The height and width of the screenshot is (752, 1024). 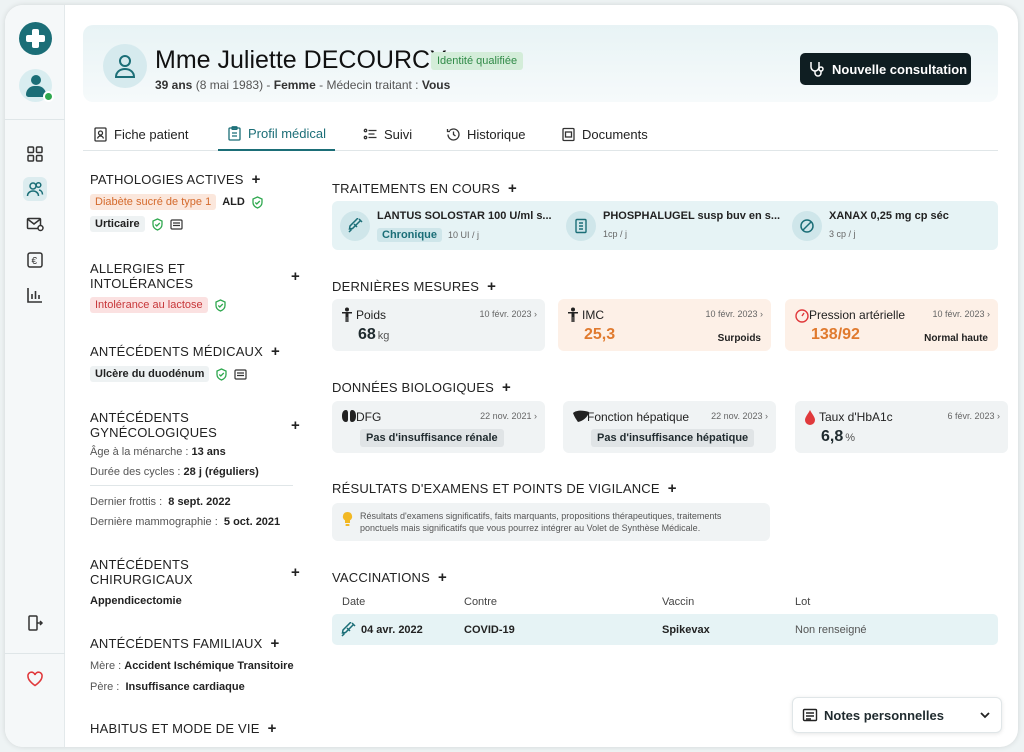 What do you see at coordinates (389, 577) in the screenshot?
I see `section-vaccinations: VACCINATIONS +` at bounding box center [389, 577].